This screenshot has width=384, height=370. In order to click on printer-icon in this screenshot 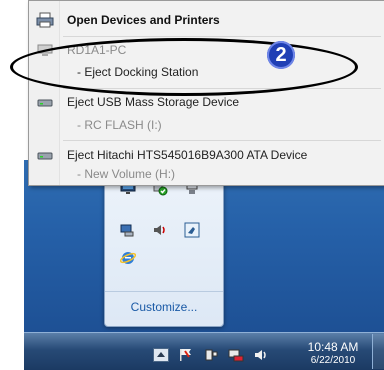, I will do `click(45, 20)`.